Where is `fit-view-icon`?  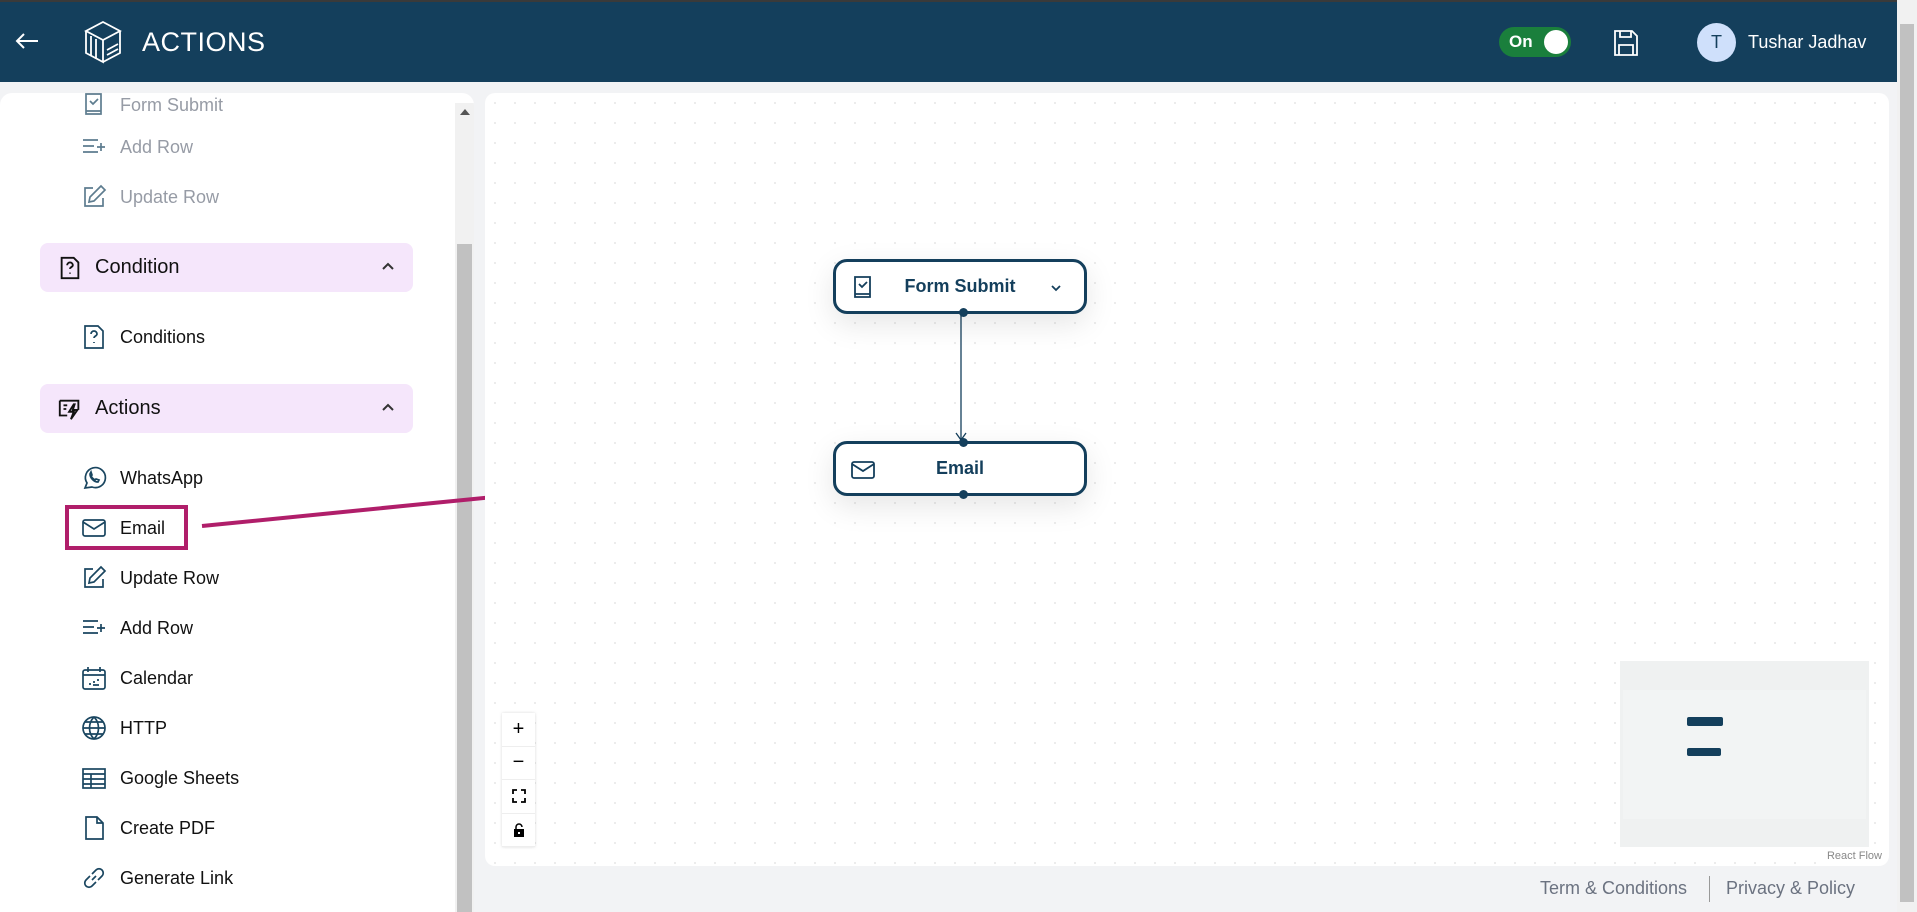 fit-view-icon is located at coordinates (518, 796).